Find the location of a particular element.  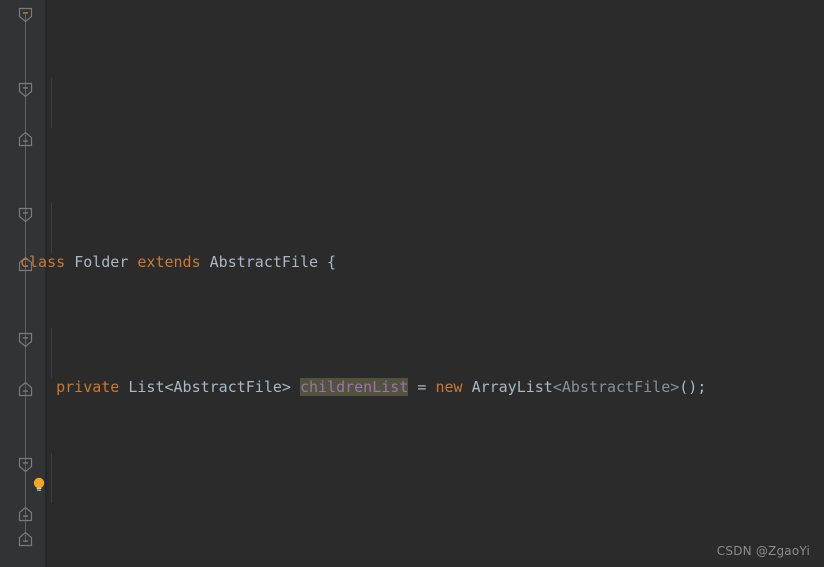

token-type: ArrayList is located at coordinates (512, 387).